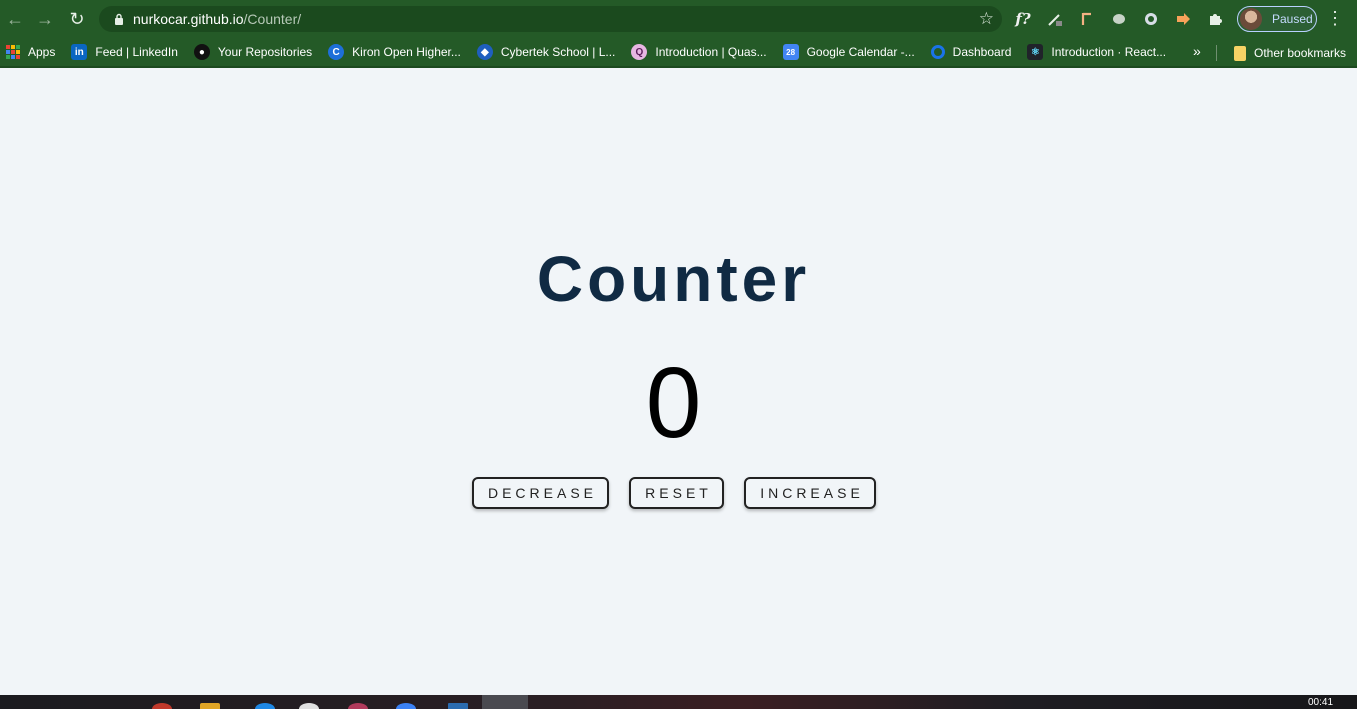 The width and height of the screenshot is (1357, 709). I want to click on taskbar-clock: 00:41, so click(1321, 702).